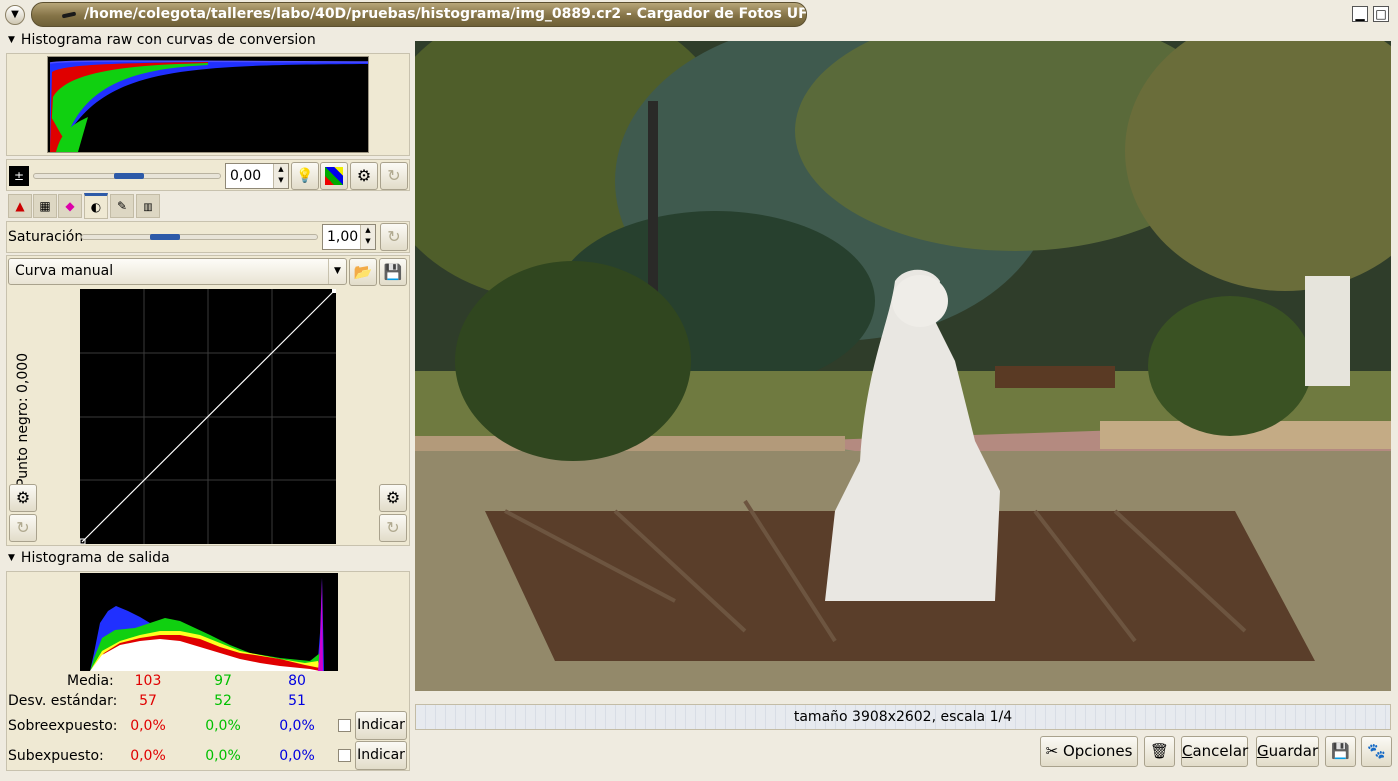 This screenshot has width=1398, height=781. I want to click on output-histogram-expander: ▼ Histograma de salida, so click(89, 558).